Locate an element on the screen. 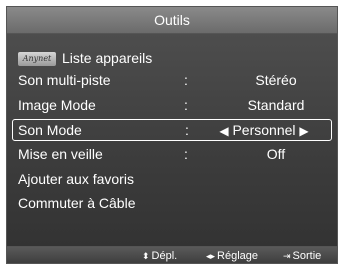 The image size is (344, 270). menu-item-mise-en-veille: Mise en veille : Off is located at coordinates (175, 154).